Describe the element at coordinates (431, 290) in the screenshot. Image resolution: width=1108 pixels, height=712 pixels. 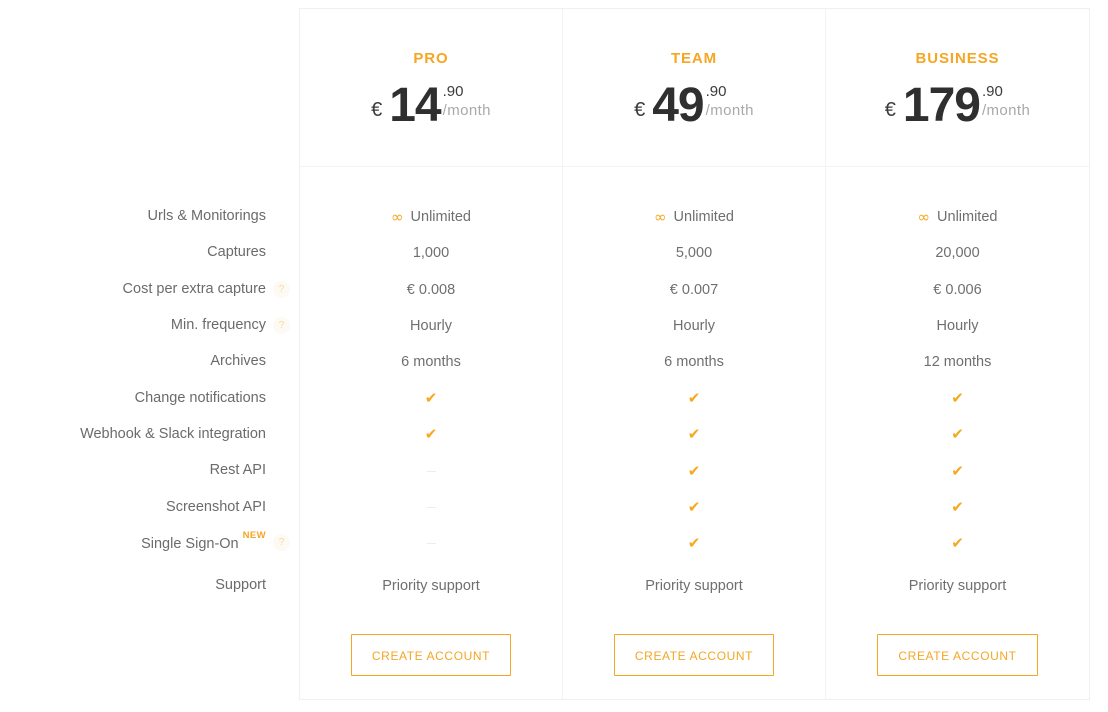
I see `plan-value-row: € 0.008` at that location.